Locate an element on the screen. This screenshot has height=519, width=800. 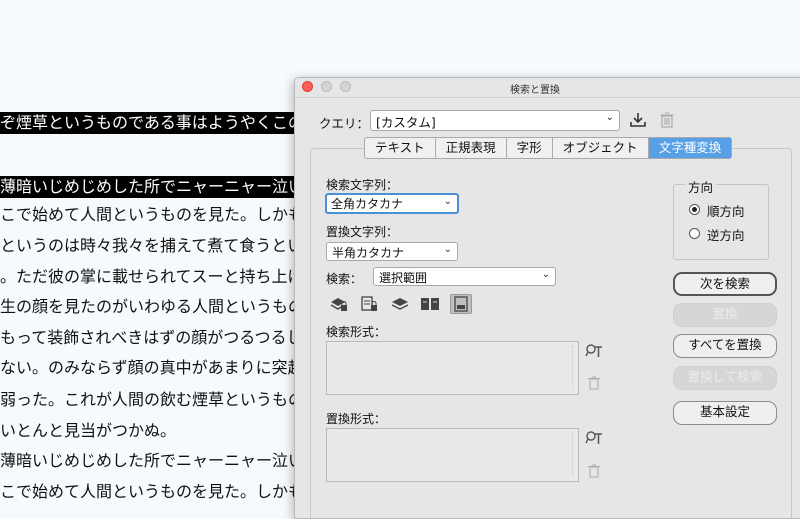
search-scope-label: 検索： is located at coordinates (344, 279).